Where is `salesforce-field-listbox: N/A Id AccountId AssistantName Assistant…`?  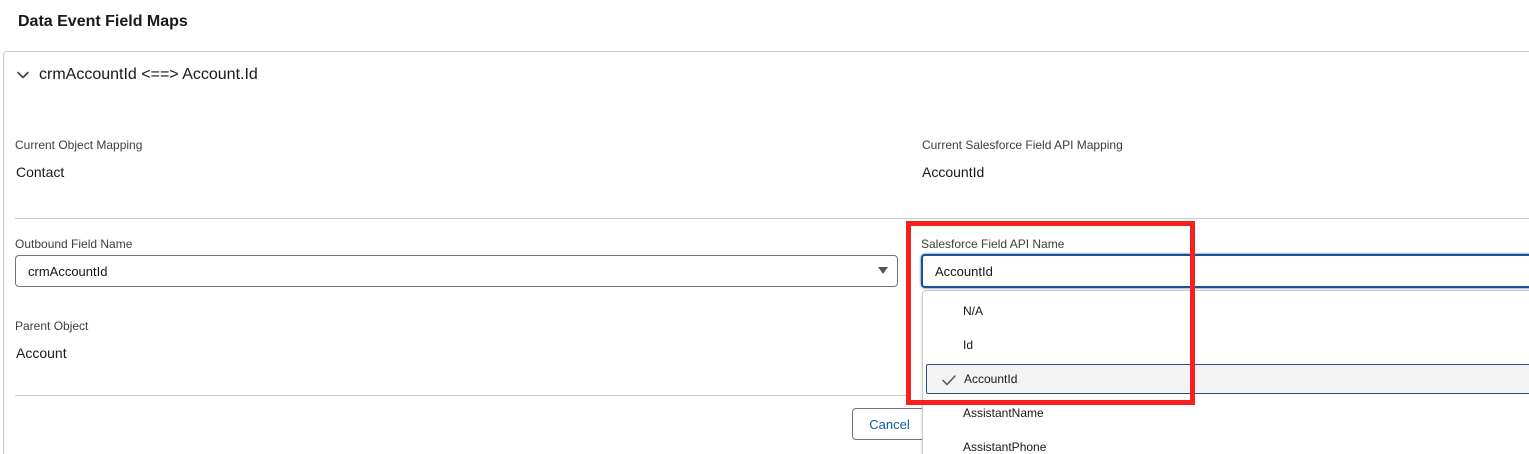 salesforce-field-listbox: N/A Id AccountId AssistantName Assistant… is located at coordinates (1225, 372).